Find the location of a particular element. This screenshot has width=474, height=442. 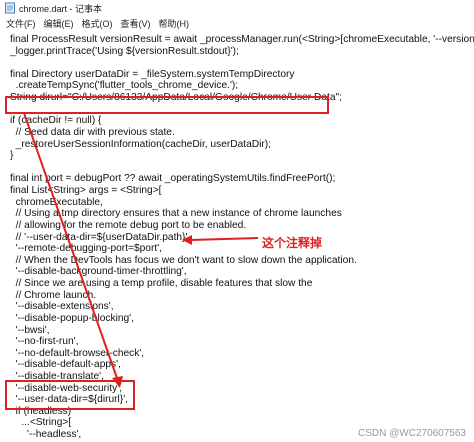

arrow-dirurl-to-usage is located at coordinates (71, 247).